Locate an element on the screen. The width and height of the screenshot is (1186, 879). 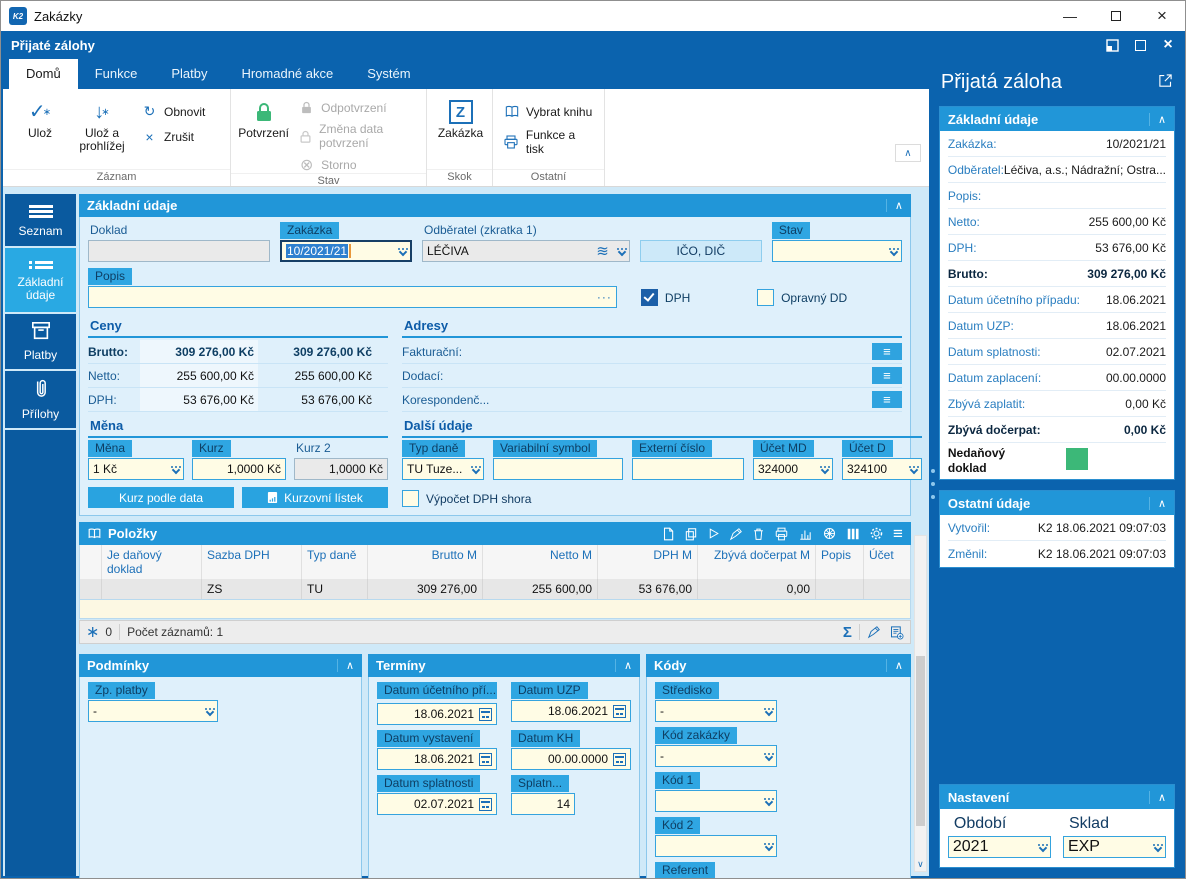
menu-icon: ≡ is located at coordinates (898, 534).